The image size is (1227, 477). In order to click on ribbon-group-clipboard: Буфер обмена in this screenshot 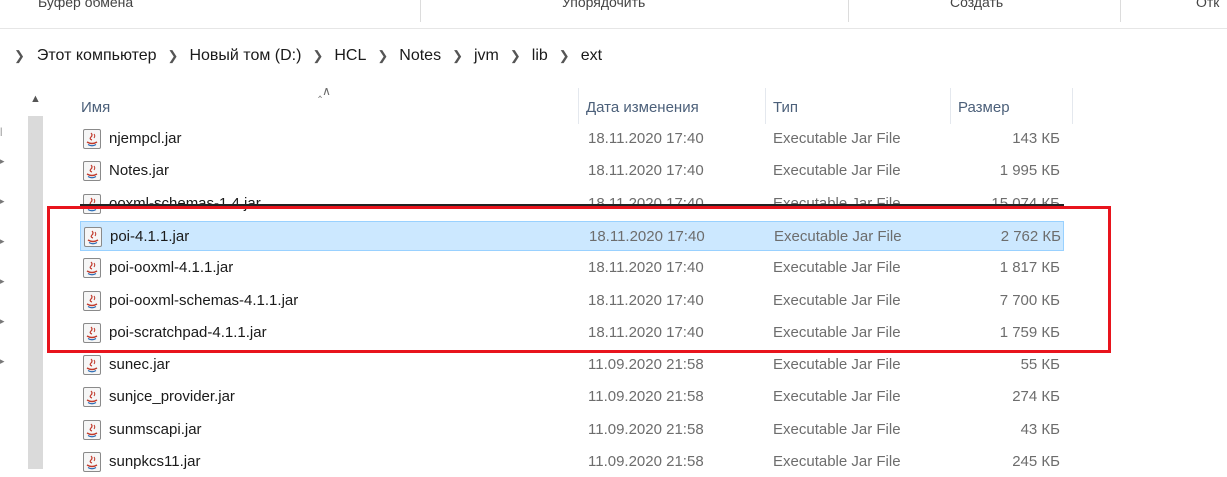, I will do `click(86, 5)`.